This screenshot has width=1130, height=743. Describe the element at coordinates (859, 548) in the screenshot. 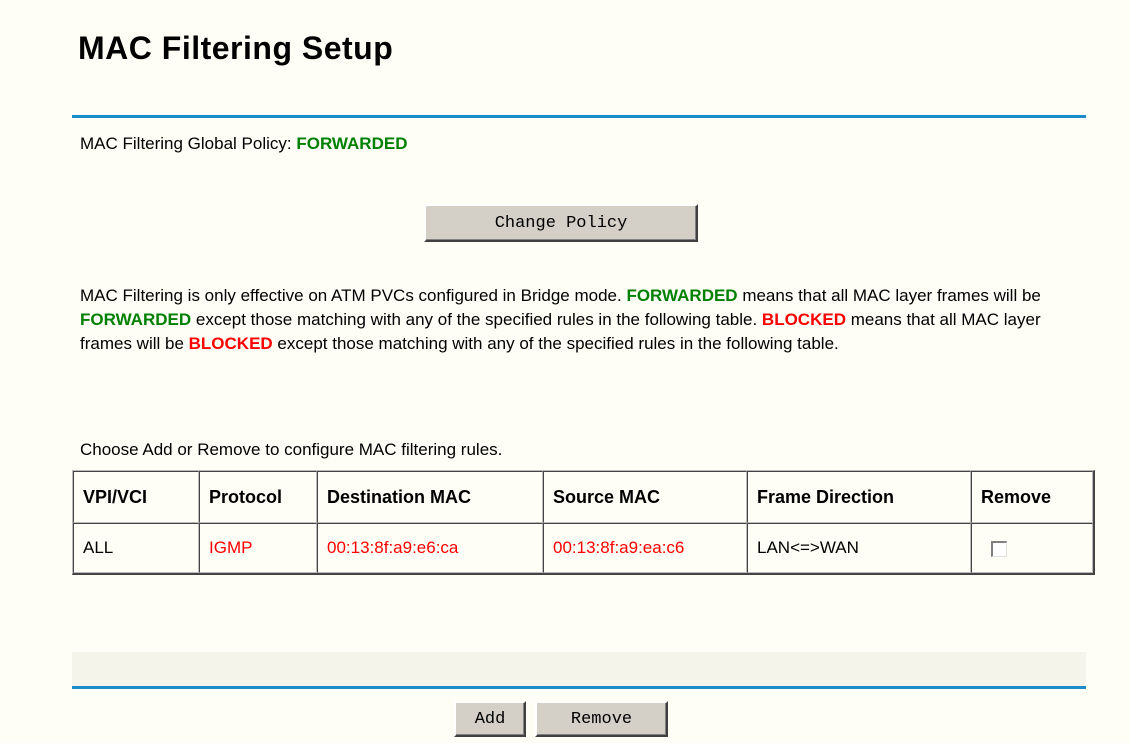

I see `cell-frame-direction: LAN<=>WAN` at that location.